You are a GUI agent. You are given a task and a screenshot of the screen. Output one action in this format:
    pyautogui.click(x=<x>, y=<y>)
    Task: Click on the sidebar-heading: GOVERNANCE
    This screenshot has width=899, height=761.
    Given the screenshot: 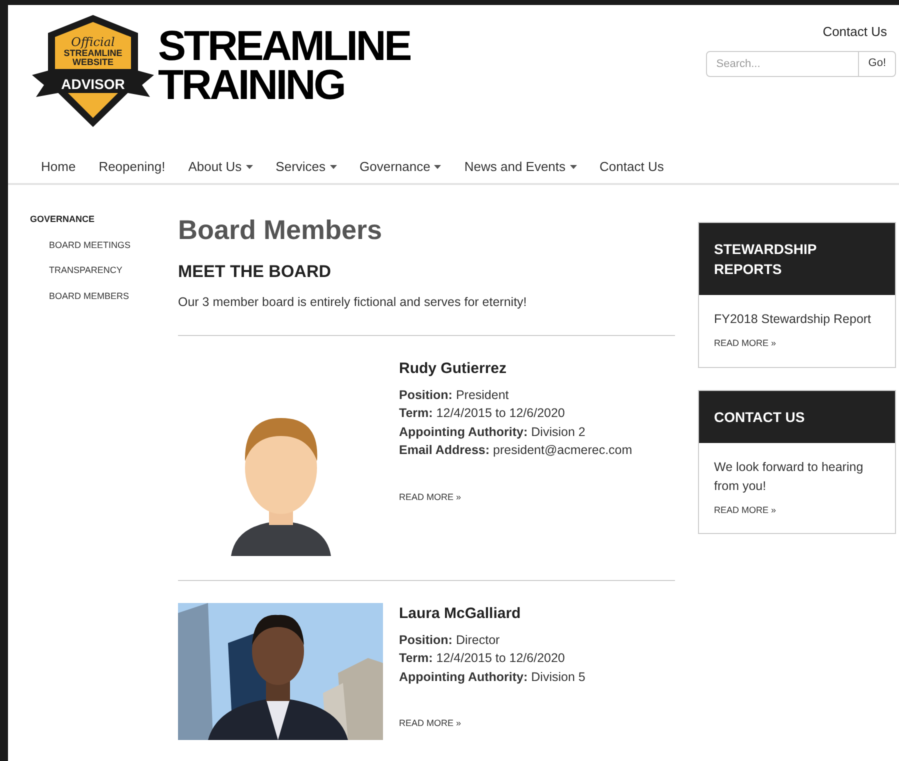 What is the action you would take?
    pyautogui.click(x=63, y=219)
    